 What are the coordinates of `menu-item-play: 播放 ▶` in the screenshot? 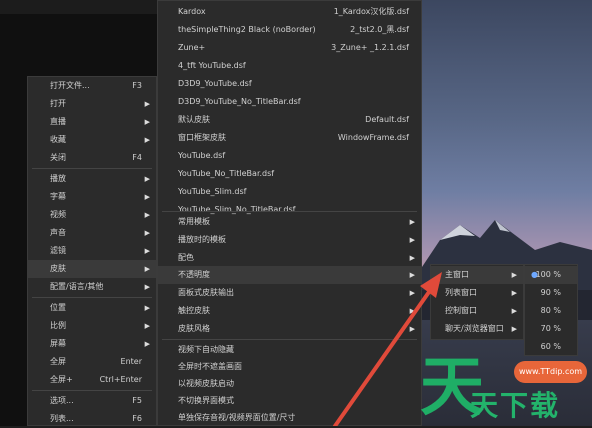 It's located at (92, 179).